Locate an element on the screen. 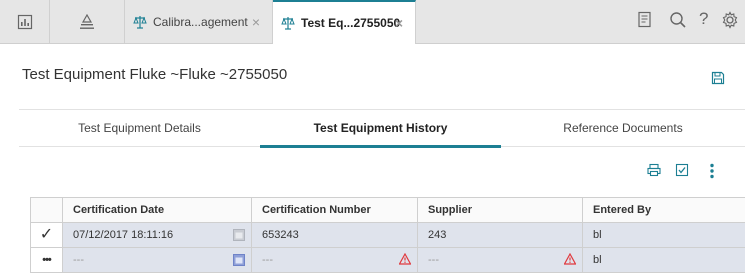 This screenshot has width=745, height=273. hierarchy-icon is located at coordinates (87, 21).